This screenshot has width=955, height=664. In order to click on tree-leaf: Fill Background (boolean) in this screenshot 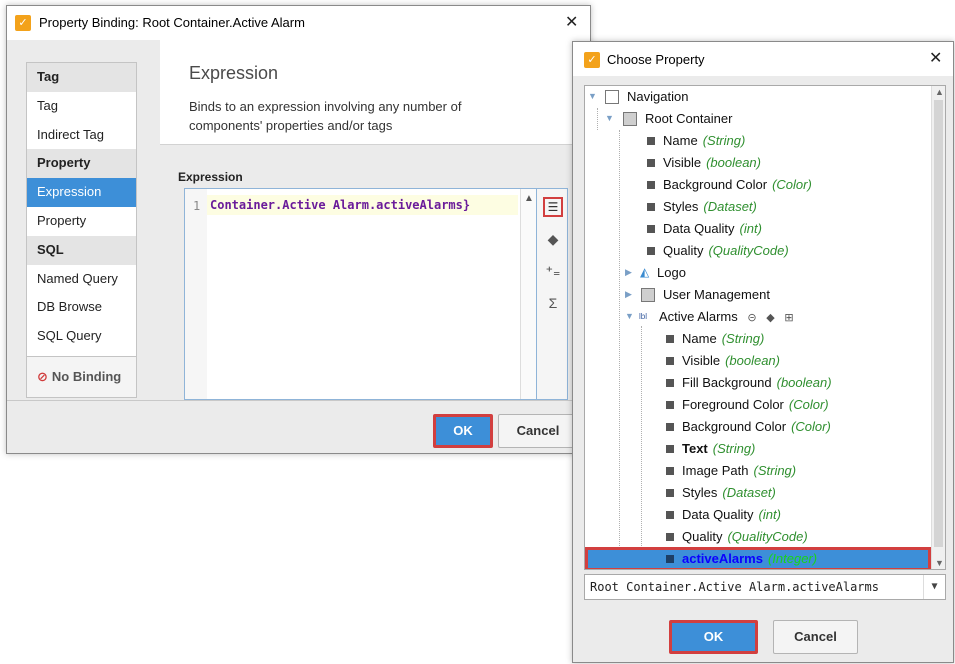, I will do `click(758, 383)`.